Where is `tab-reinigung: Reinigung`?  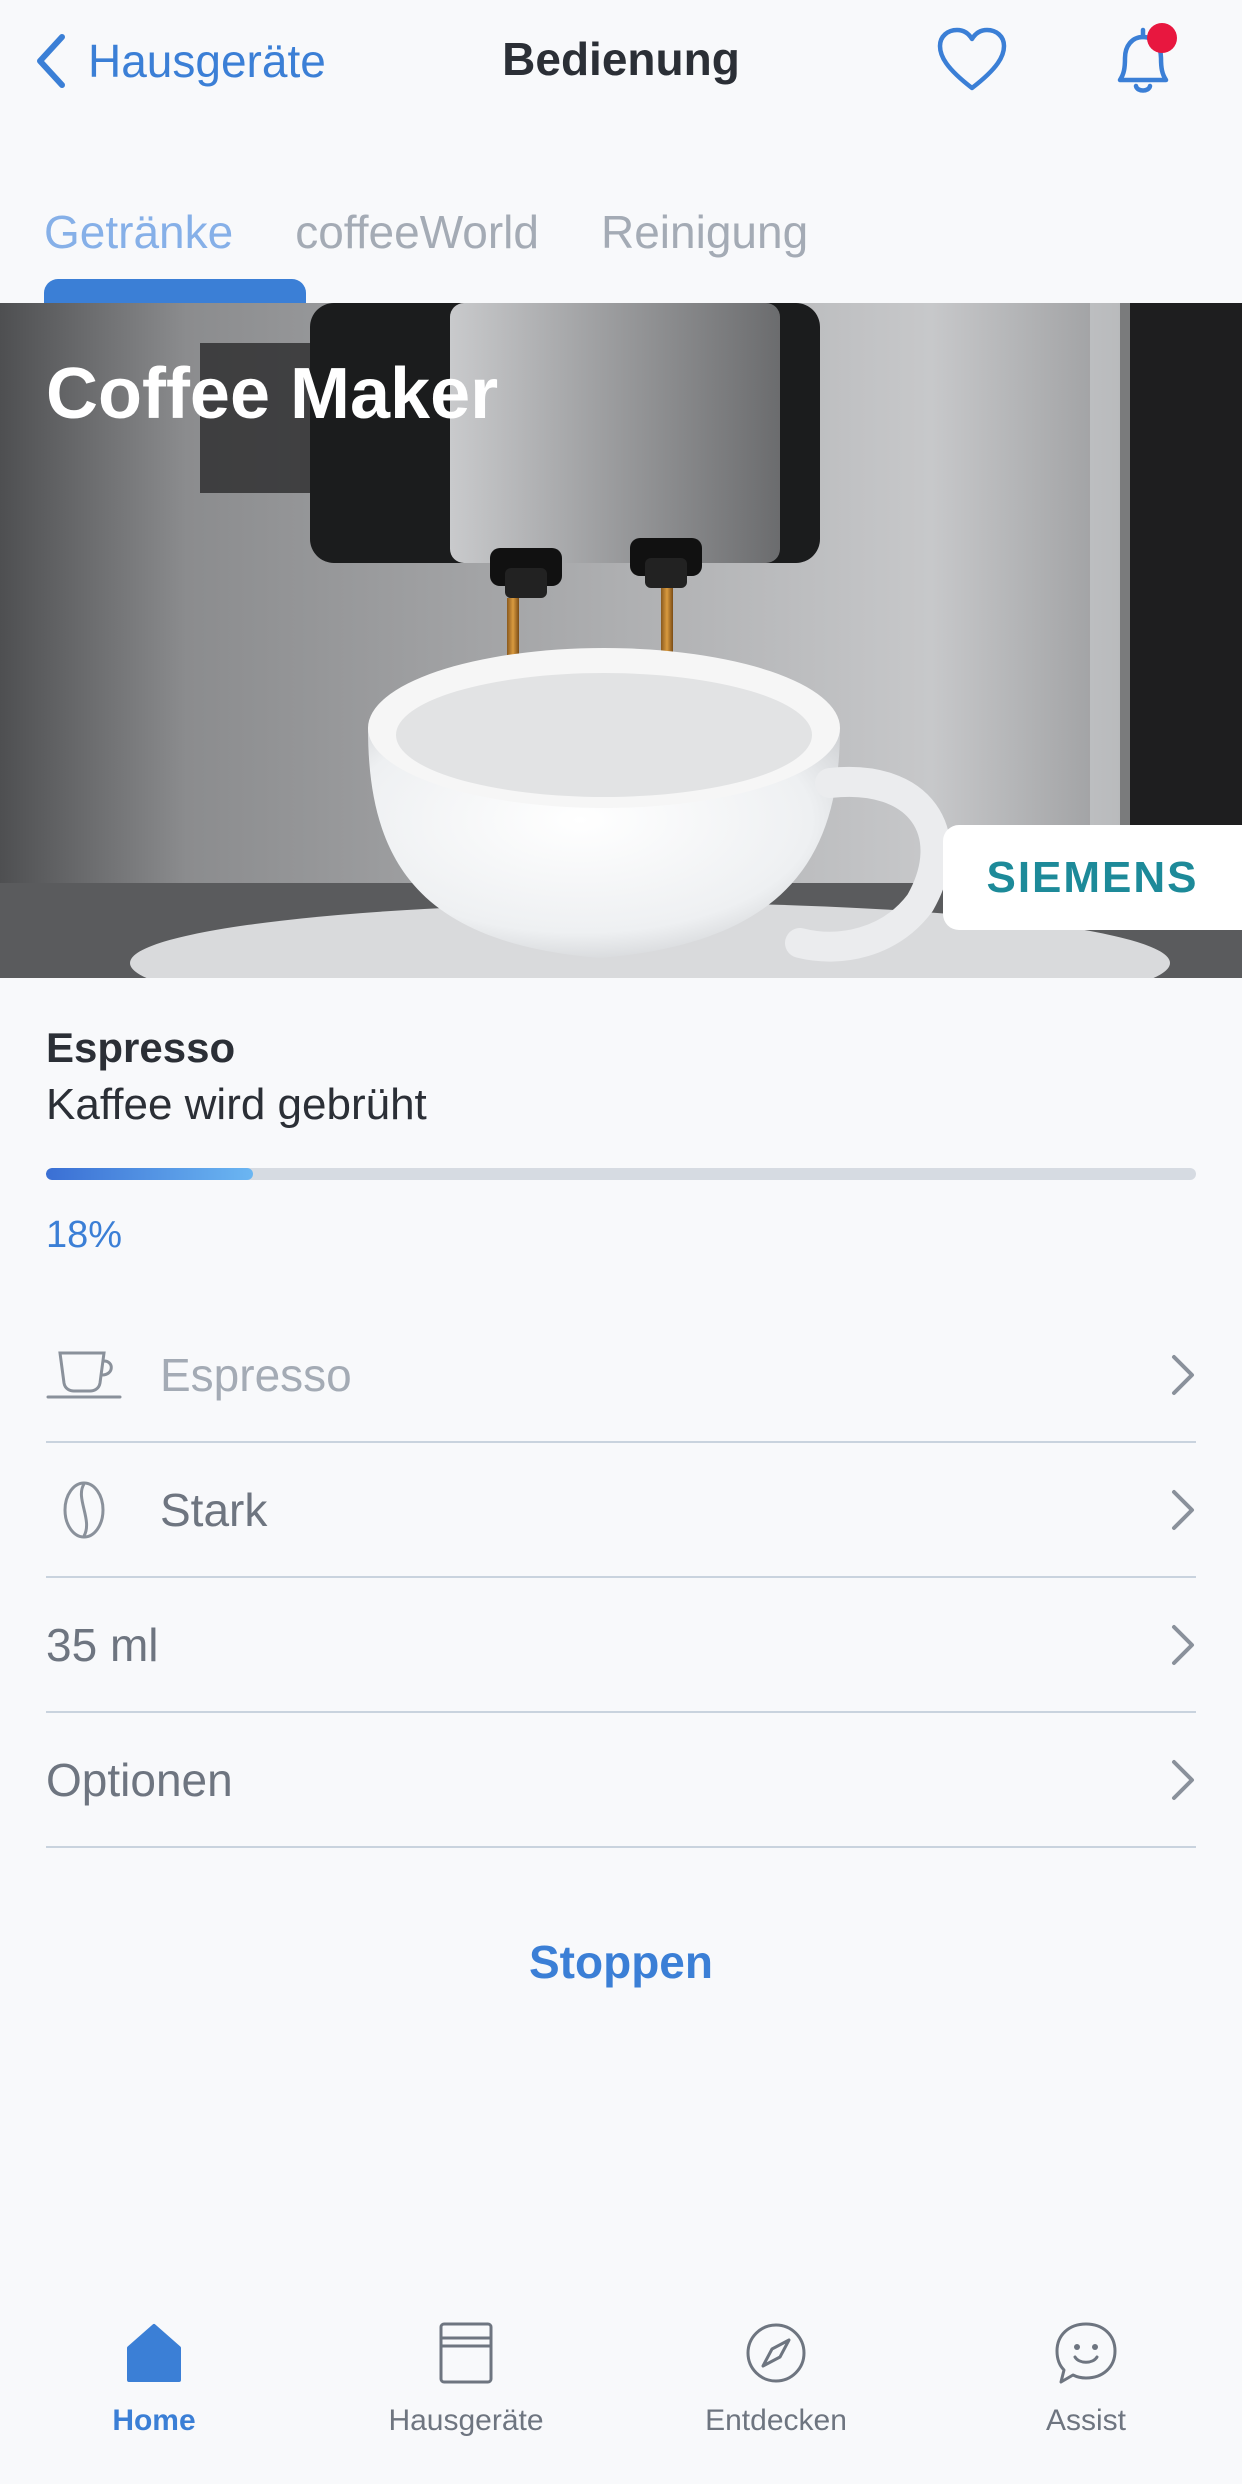
tab-reinigung: Reinigung is located at coordinates (704, 253).